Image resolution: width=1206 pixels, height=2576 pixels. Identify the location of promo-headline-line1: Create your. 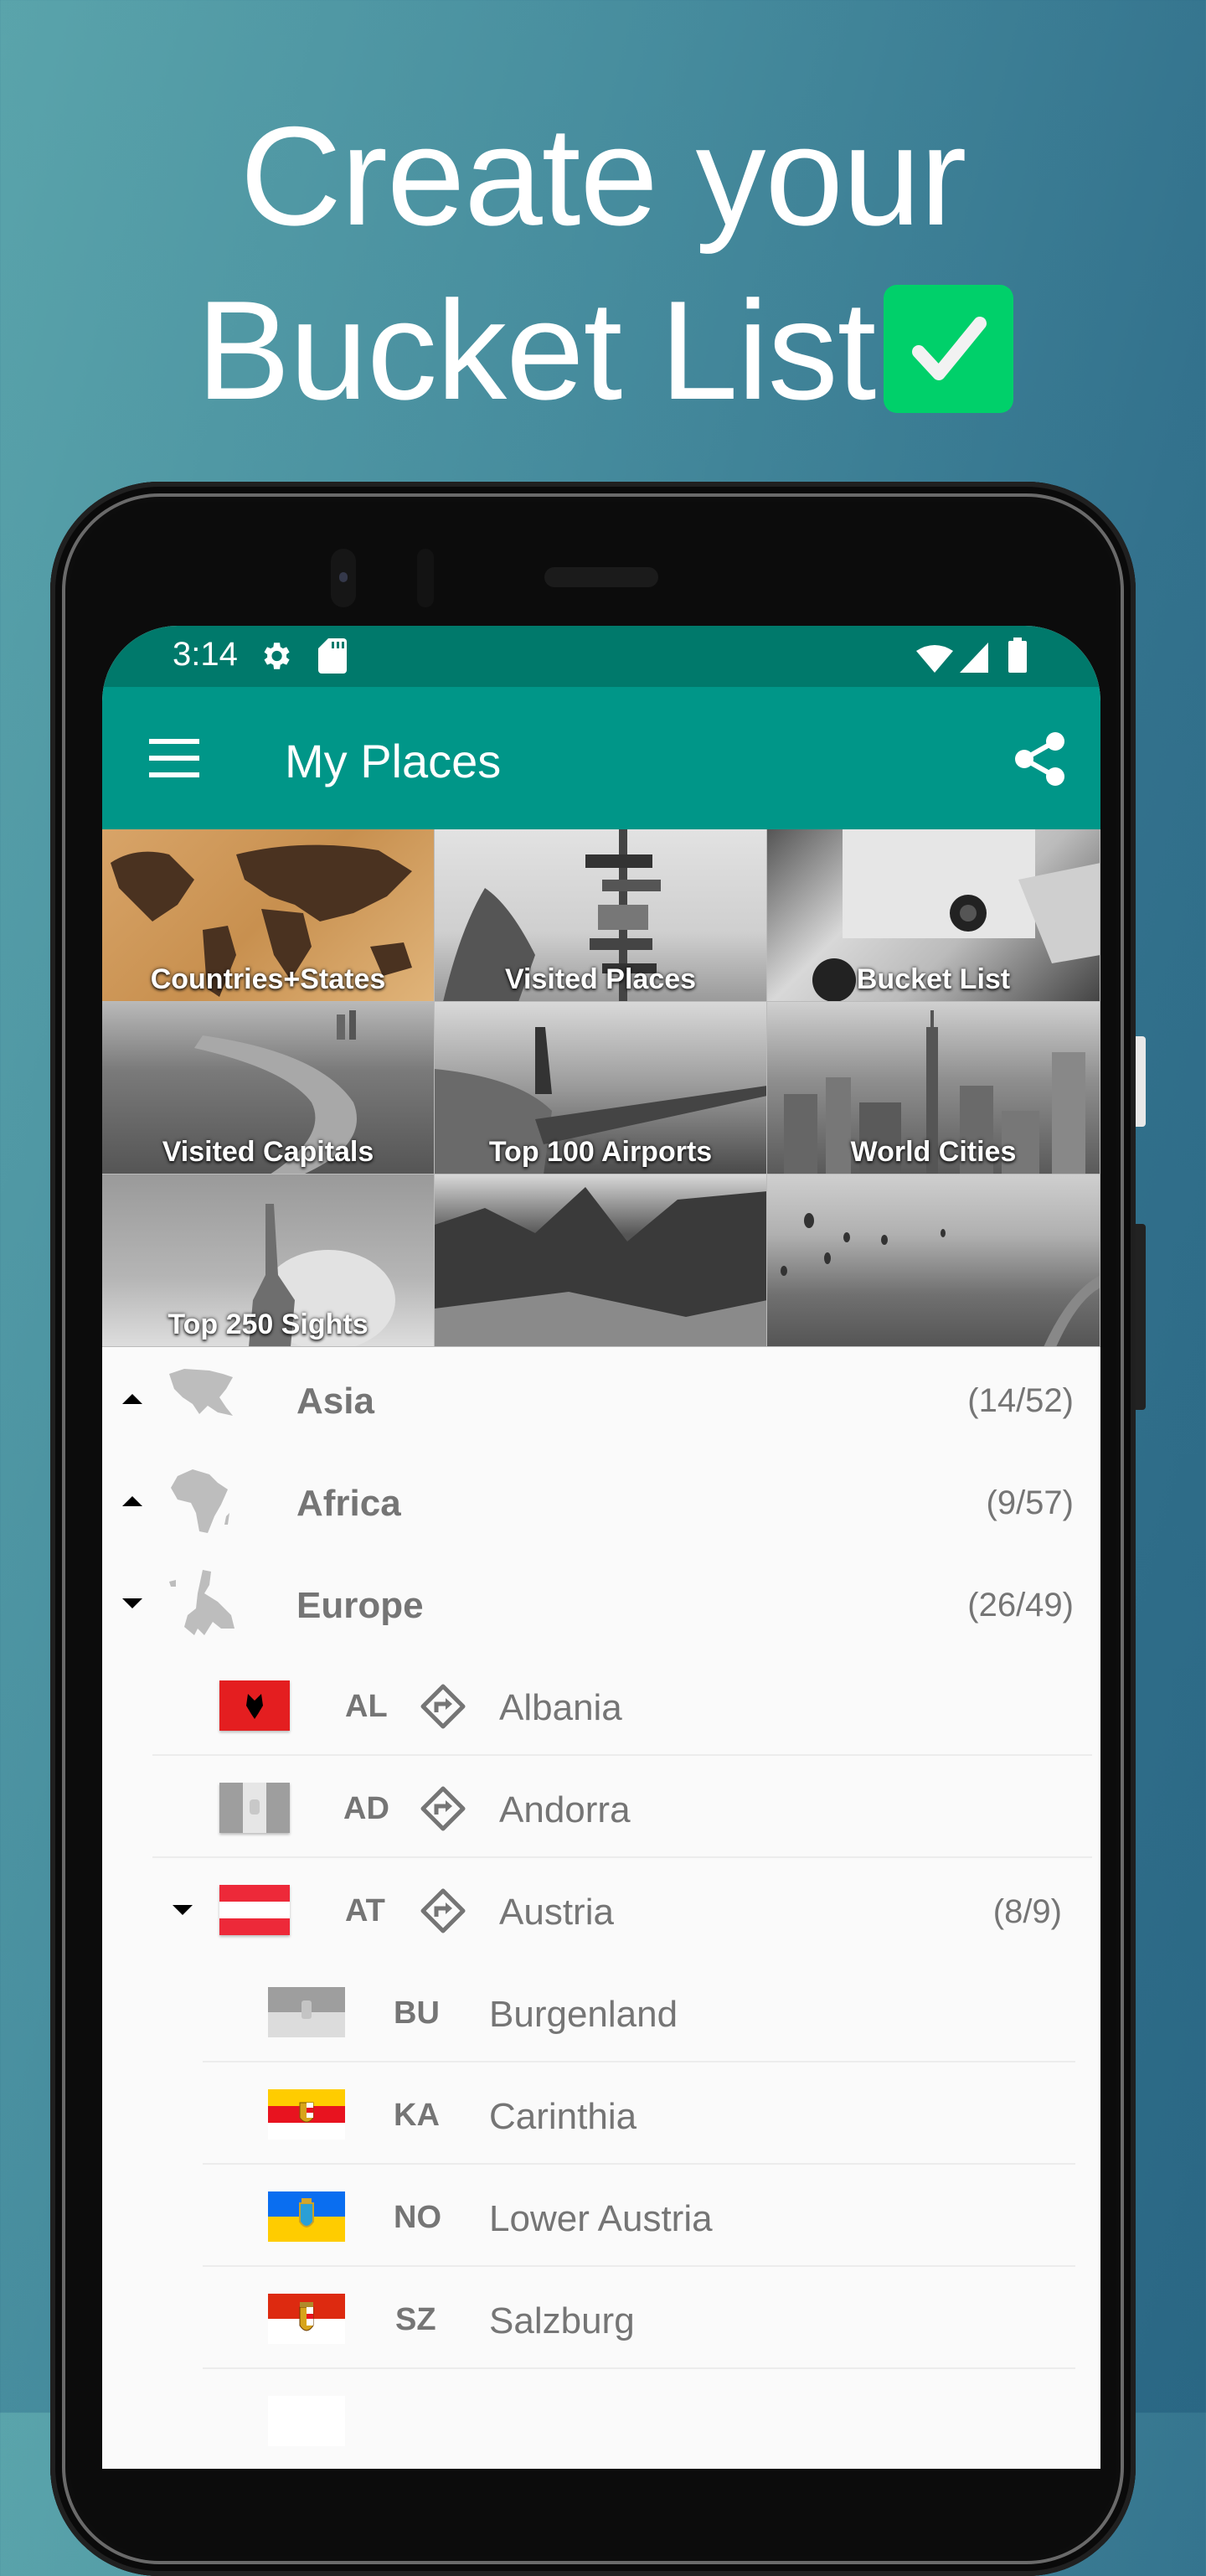
(603, 176).